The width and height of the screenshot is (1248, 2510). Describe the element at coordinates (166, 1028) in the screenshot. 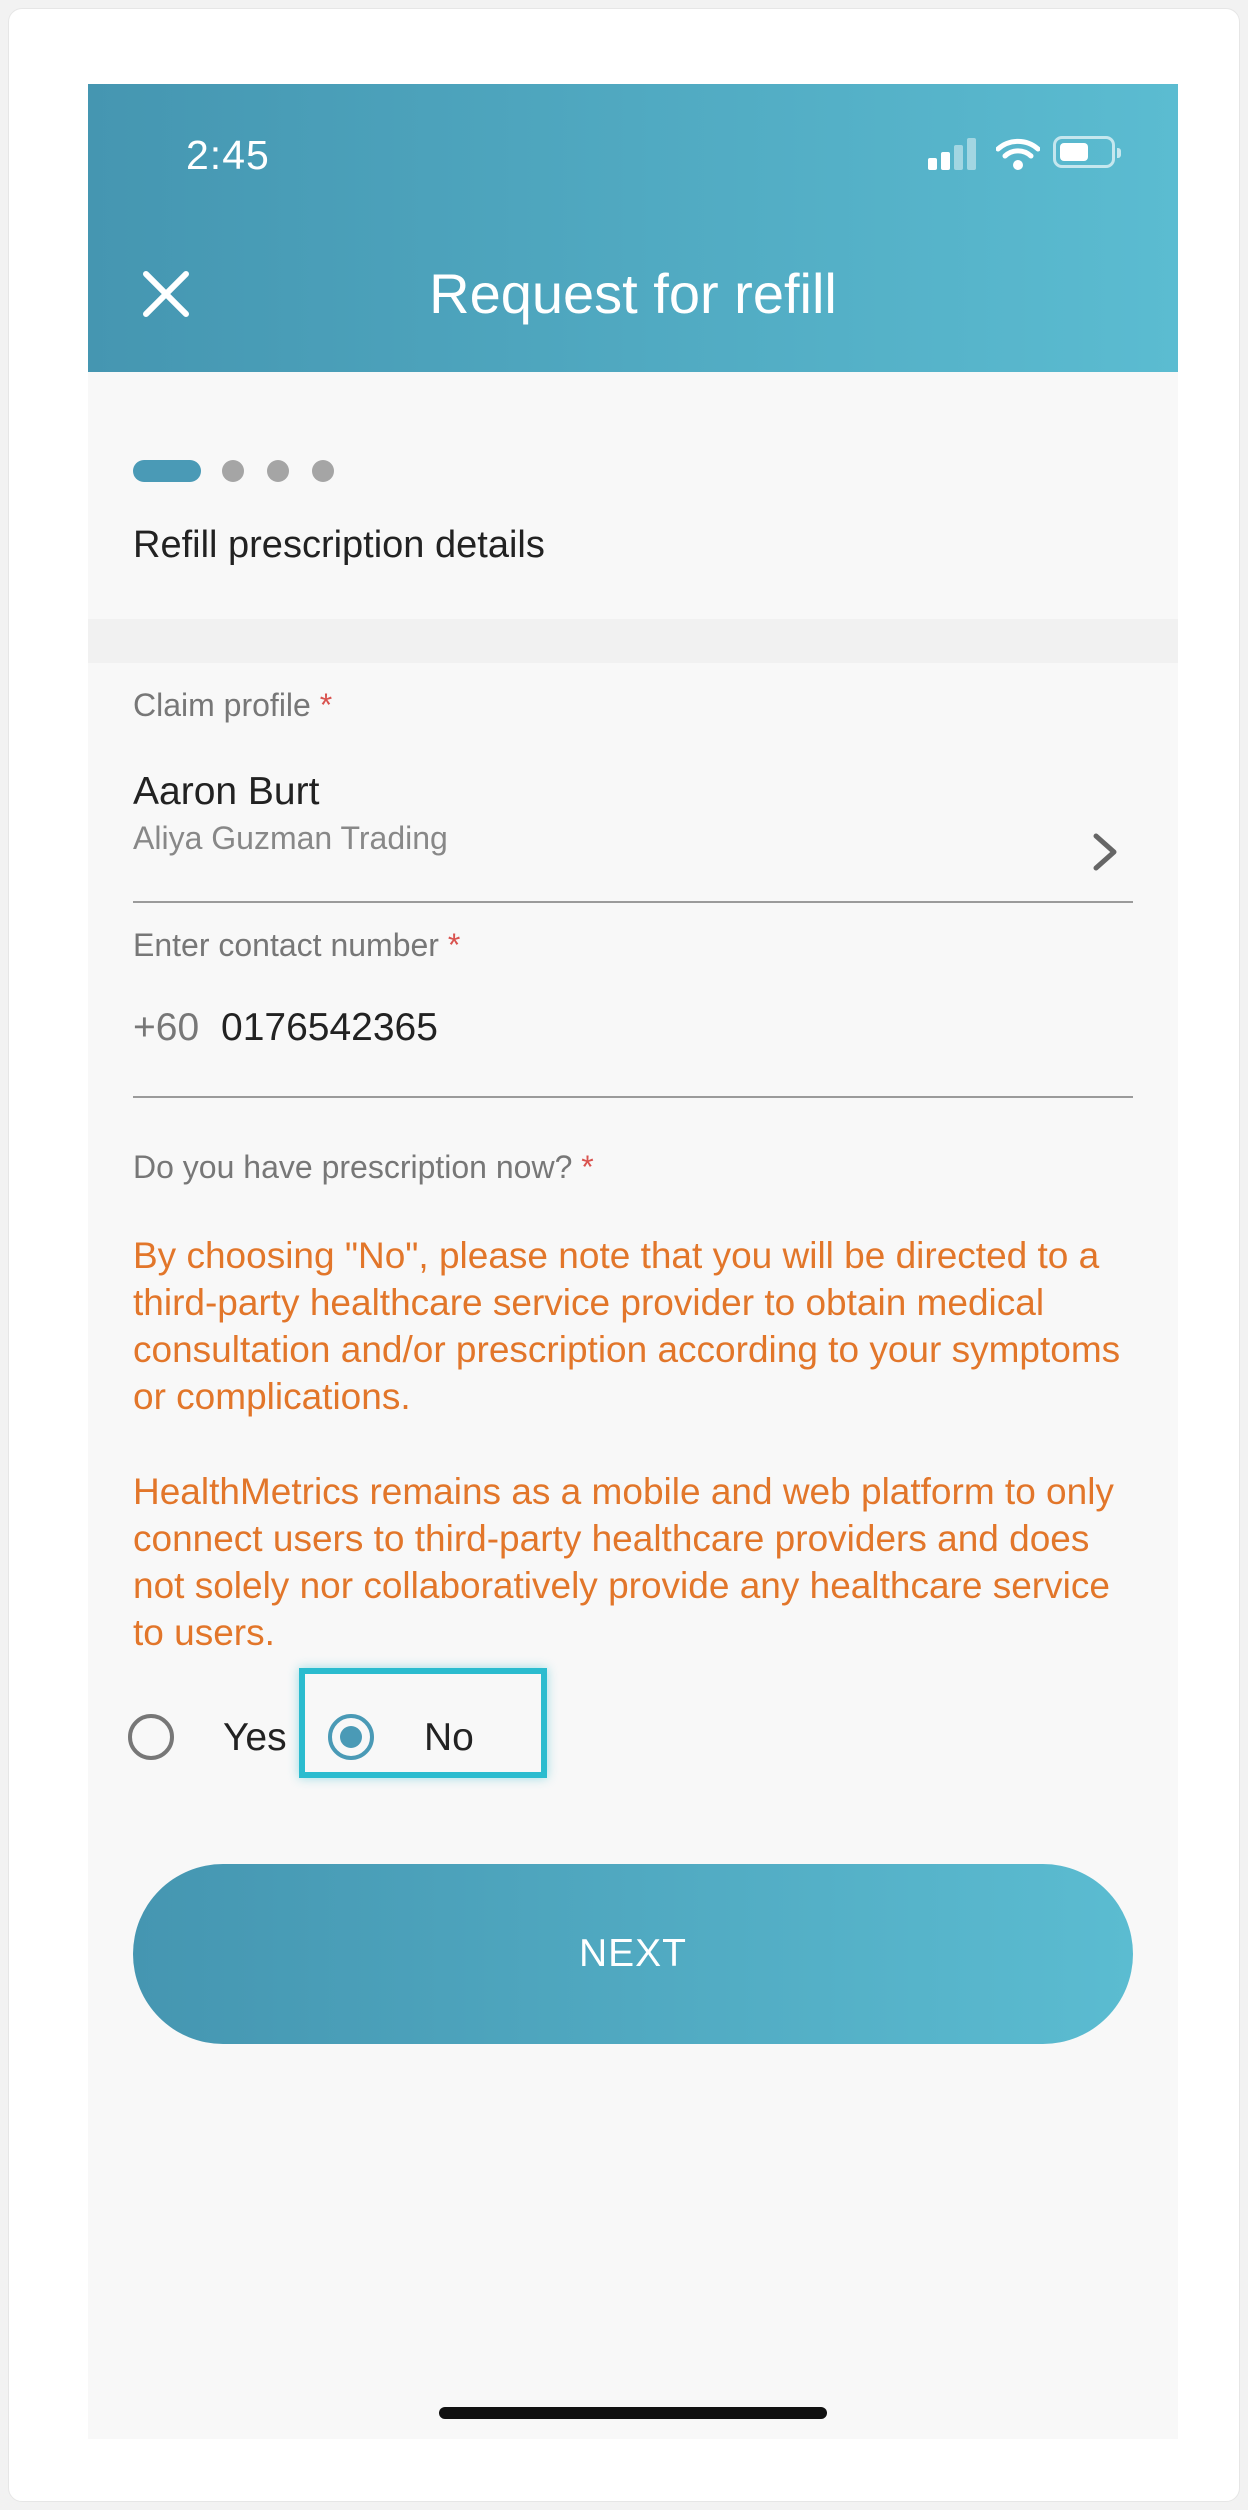

I see `country-code: +60` at that location.